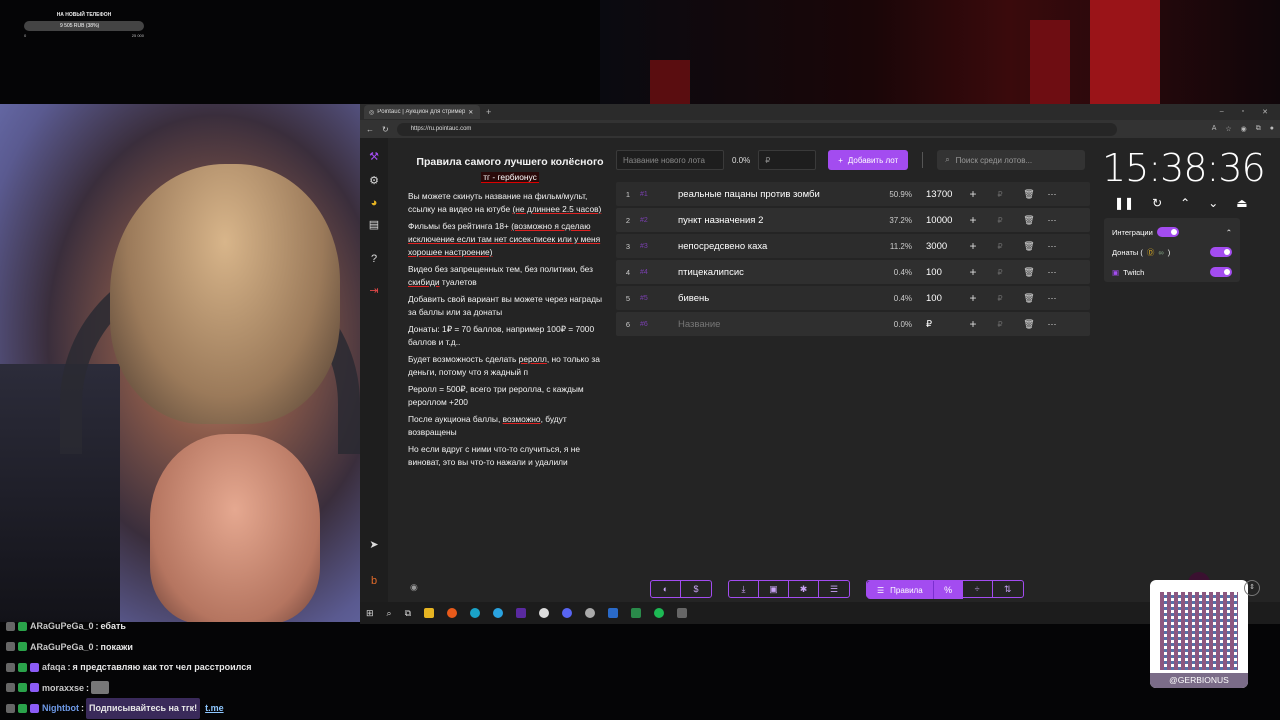  What do you see at coordinates (214, 708) in the screenshot?
I see `chat-link: t.me` at bounding box center [214, 708].